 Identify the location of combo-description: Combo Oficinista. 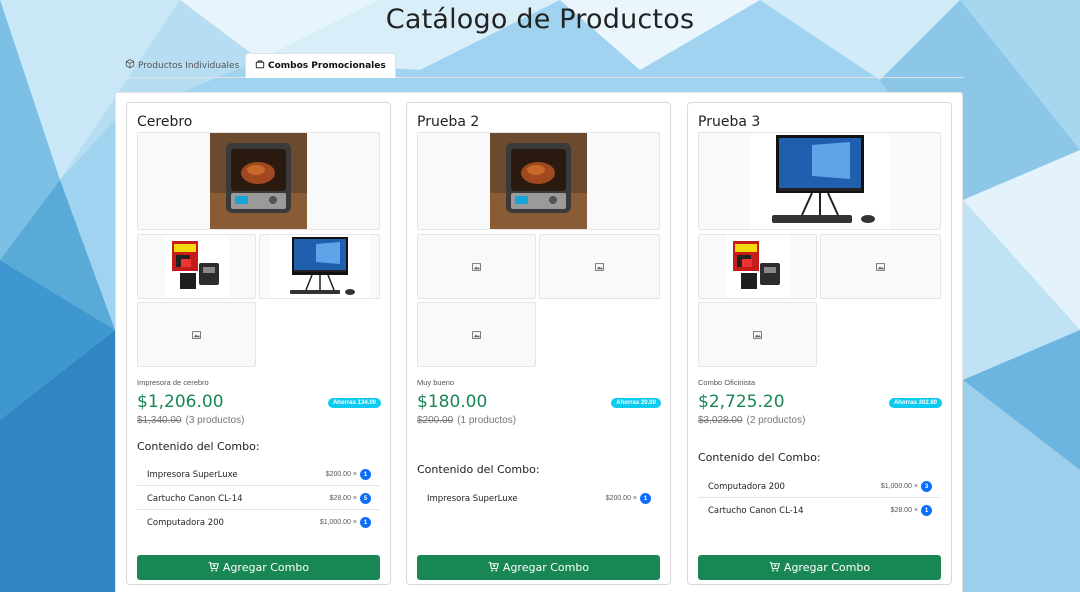
(727, 382).